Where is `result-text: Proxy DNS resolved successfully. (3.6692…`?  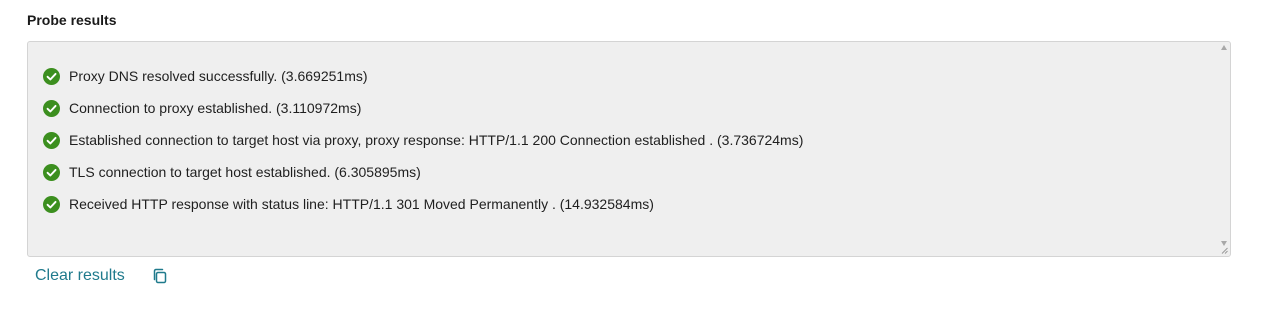
result-text: Proxy DNS resolved successfully. (3.6692… is located at coordinates (218, 76).